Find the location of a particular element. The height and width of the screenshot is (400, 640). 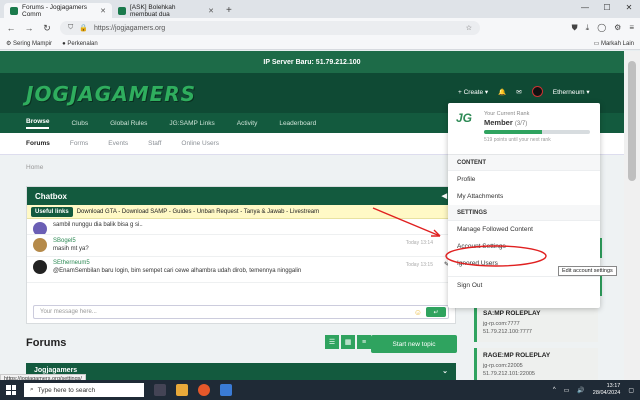

menu-icon: ≡ is located at coordinates (631, 28).